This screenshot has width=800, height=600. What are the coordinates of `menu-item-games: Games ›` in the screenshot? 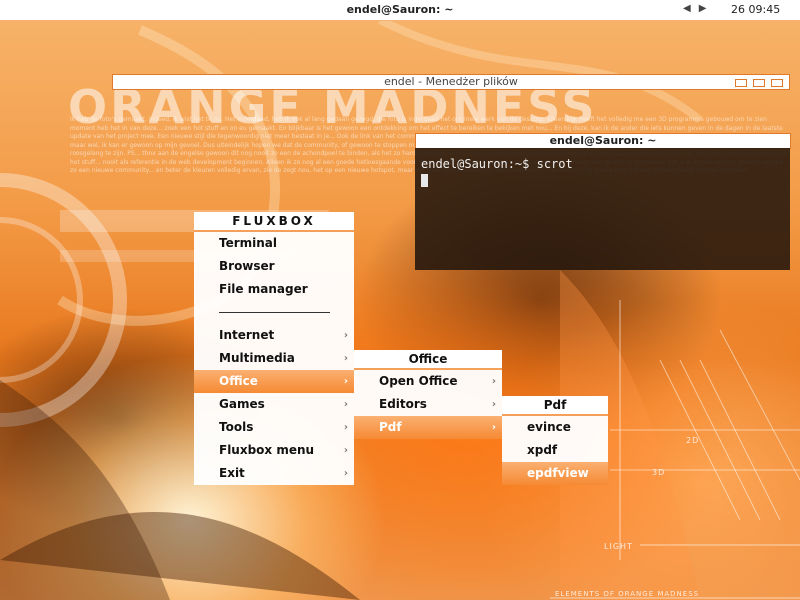 It's located at (274, 404).